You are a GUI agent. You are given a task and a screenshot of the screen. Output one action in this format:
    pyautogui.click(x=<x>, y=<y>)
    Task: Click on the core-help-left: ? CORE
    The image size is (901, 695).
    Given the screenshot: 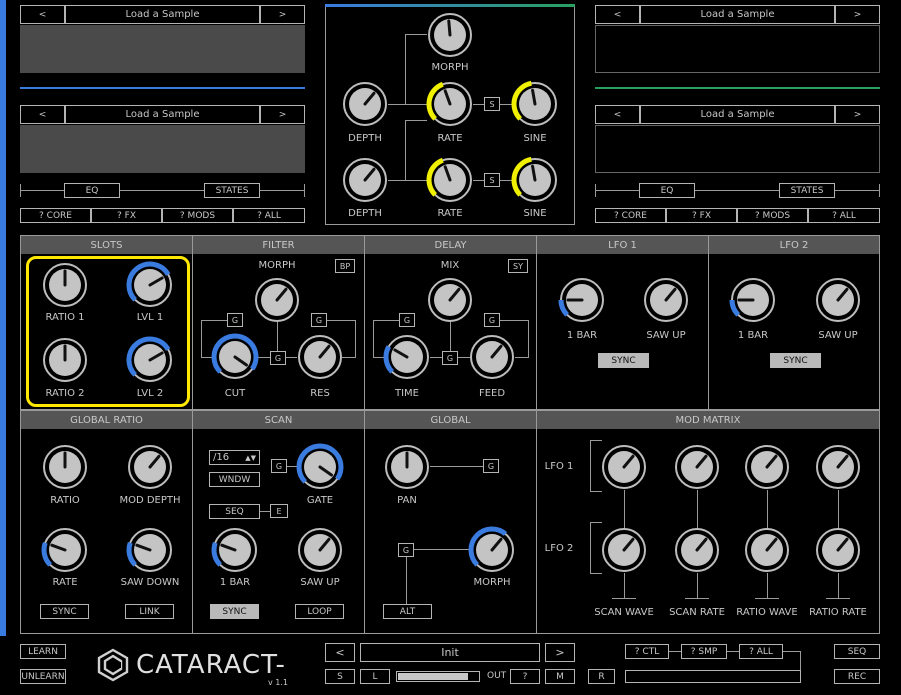 What is the action you would take?
    pyautogui.click(x=55, y=215)
    